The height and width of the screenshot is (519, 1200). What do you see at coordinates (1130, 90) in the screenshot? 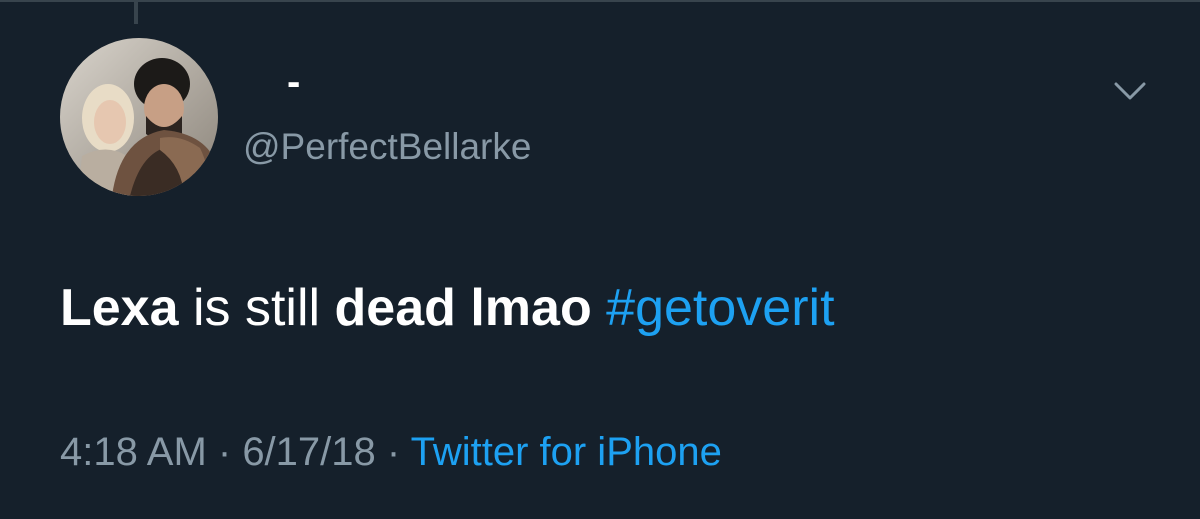
I see `chevron-down-icon` at bounding box center [1130, 90].